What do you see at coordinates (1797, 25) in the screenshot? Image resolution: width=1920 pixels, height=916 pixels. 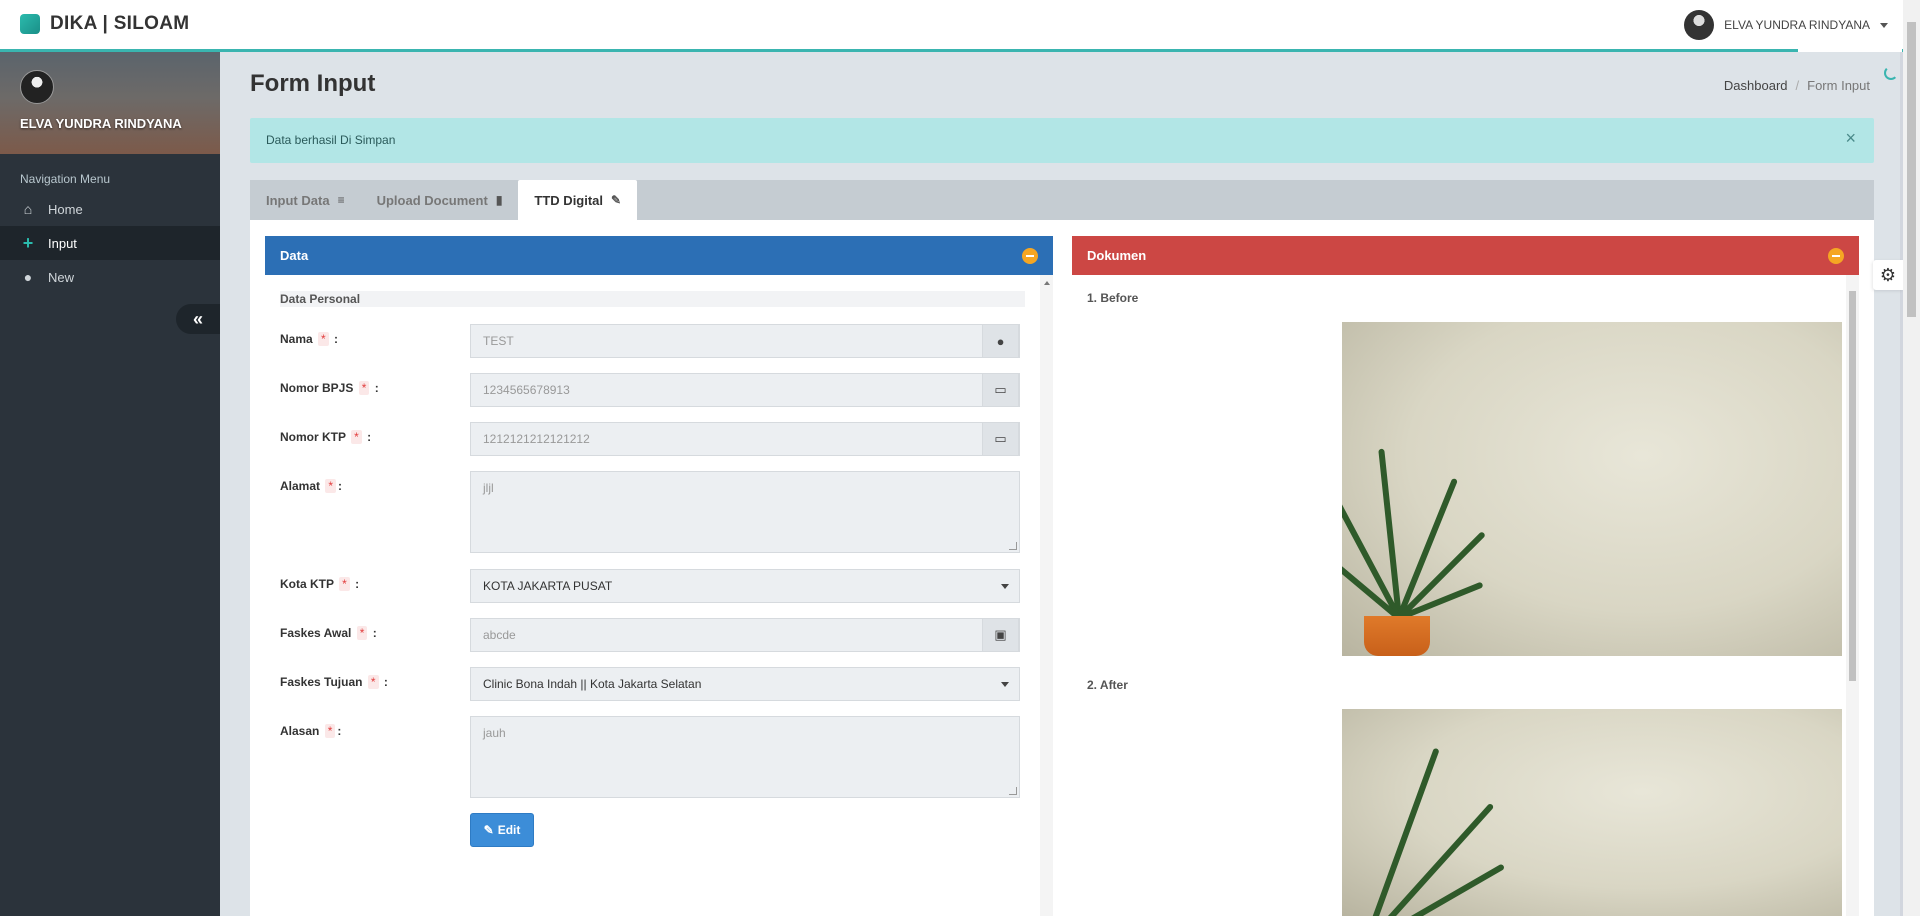 I see `user-name: ELVA YUNDRA RINDYANA` at bounding box center [1797, 25].